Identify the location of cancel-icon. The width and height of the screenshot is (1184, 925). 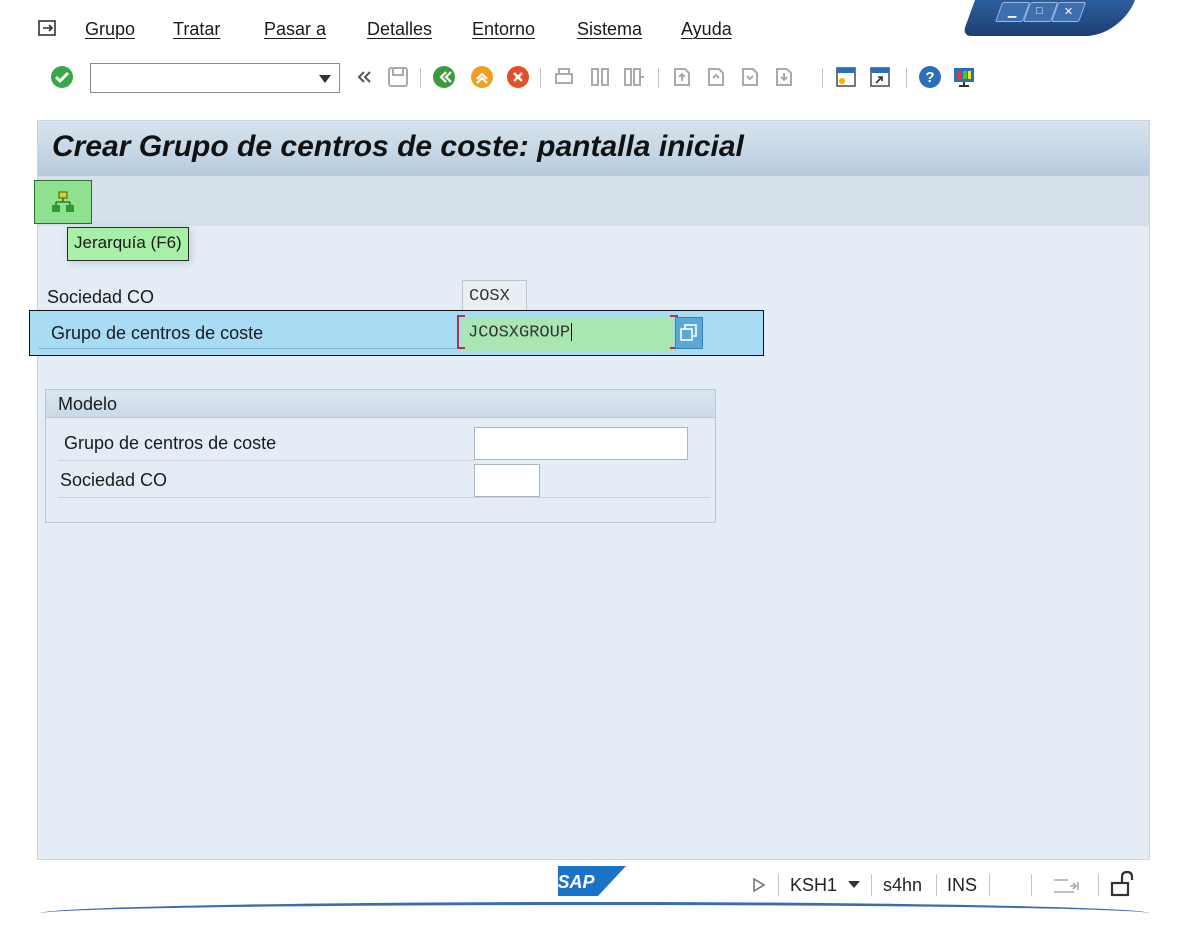
(518, 77).